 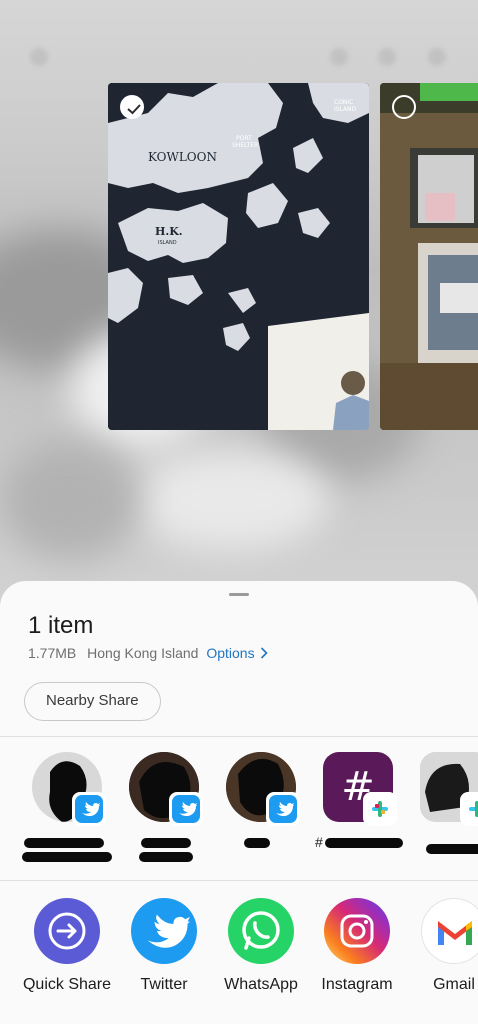 I want to click on map-label-hk: H.K., so click(x=169, y=231).